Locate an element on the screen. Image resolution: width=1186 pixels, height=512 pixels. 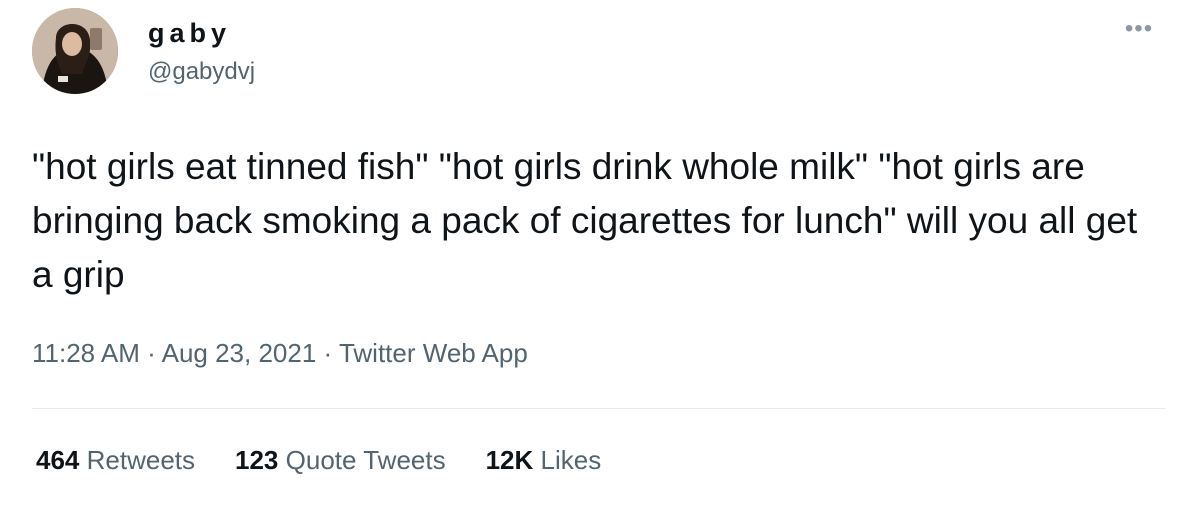
retweets-count: 464 is located at coordinates (58, 460).